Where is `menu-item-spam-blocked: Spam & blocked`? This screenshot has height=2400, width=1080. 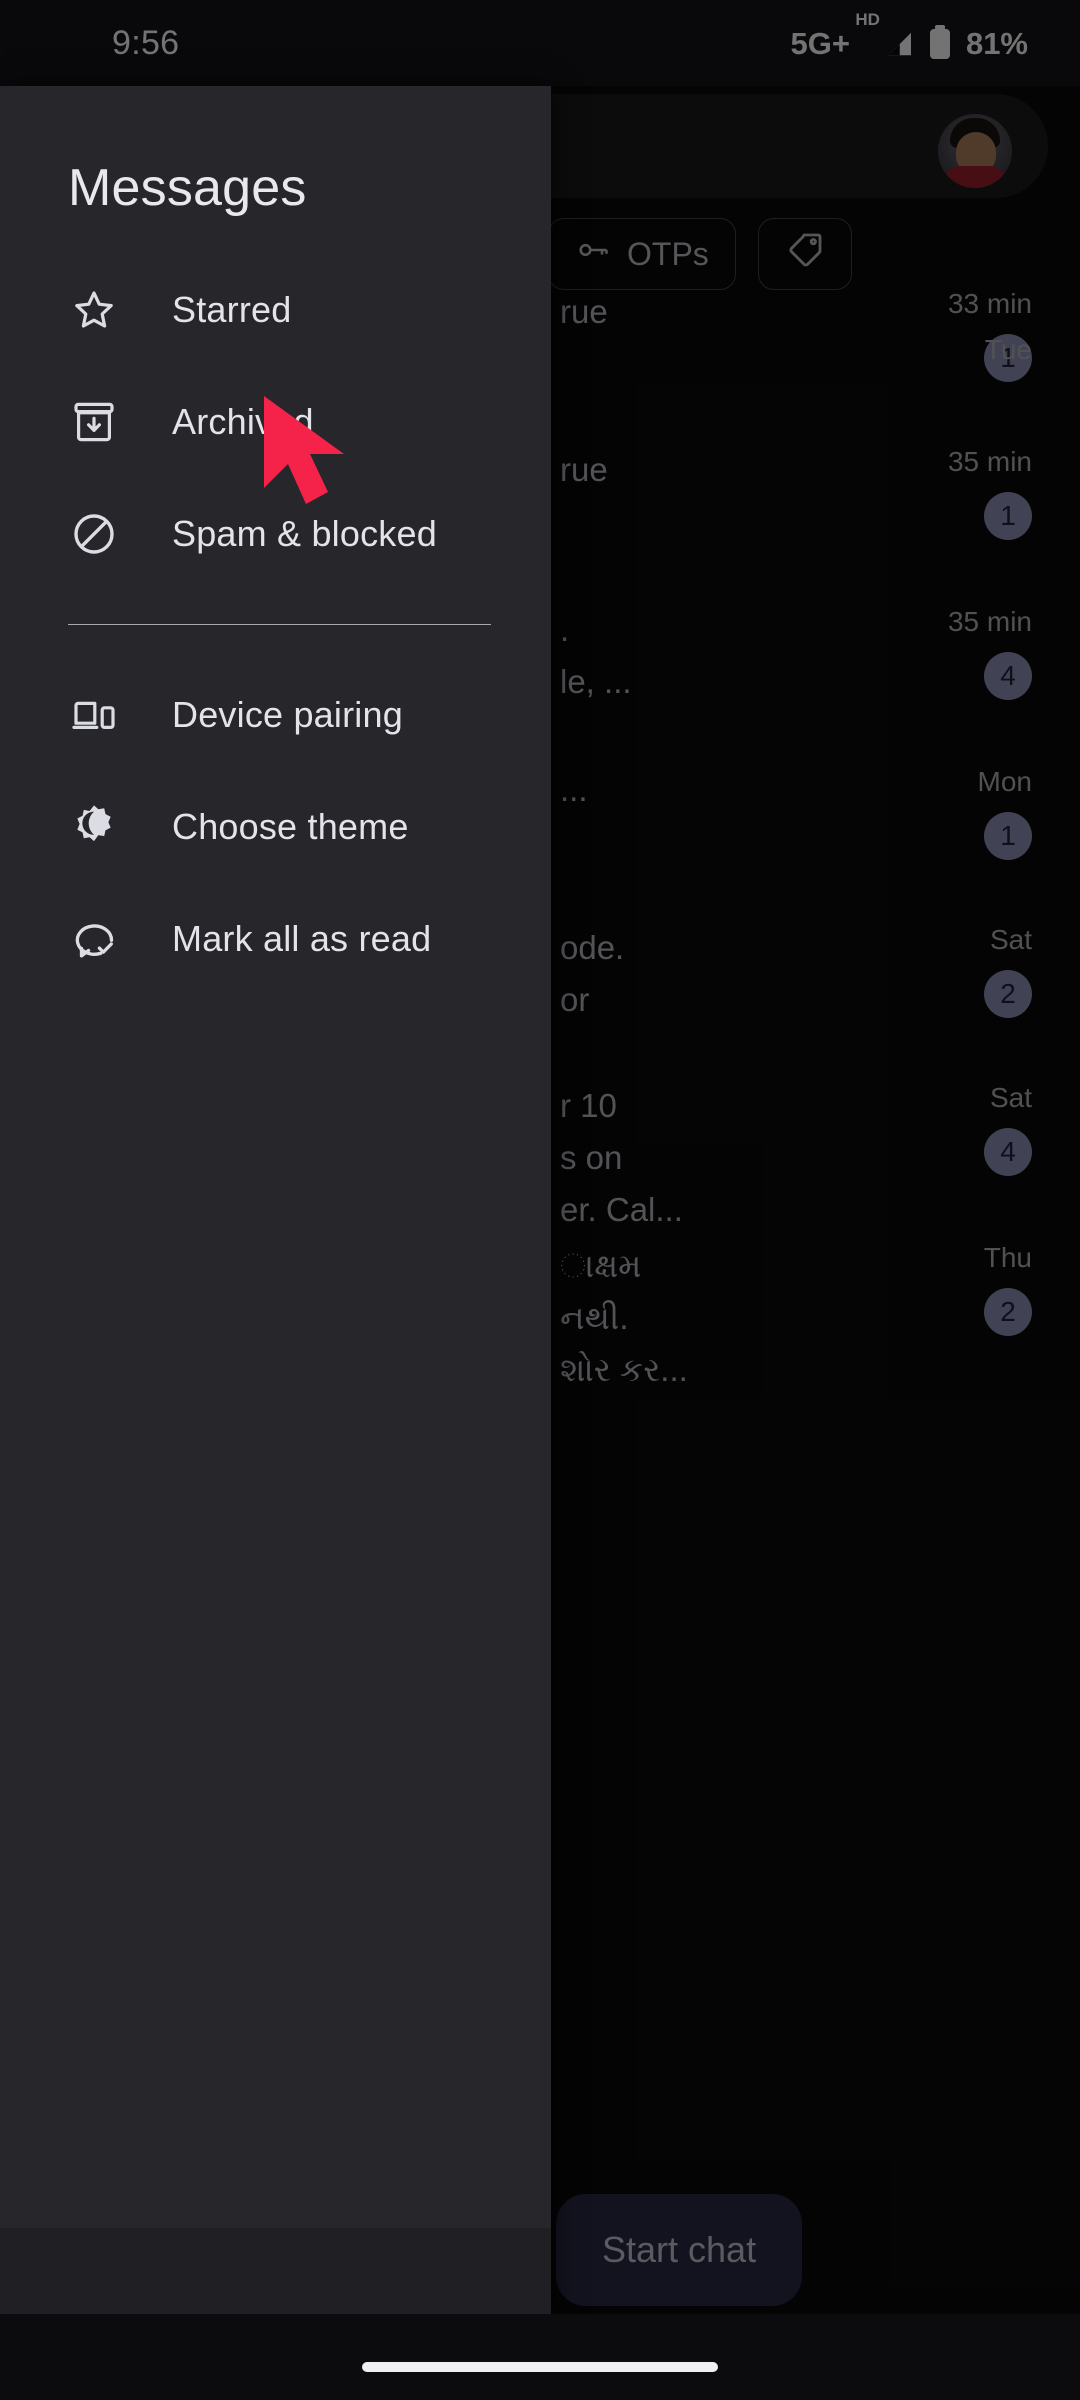 menu-item-spam-blocked: Spam & blocked is located at coordinates (275, 534).